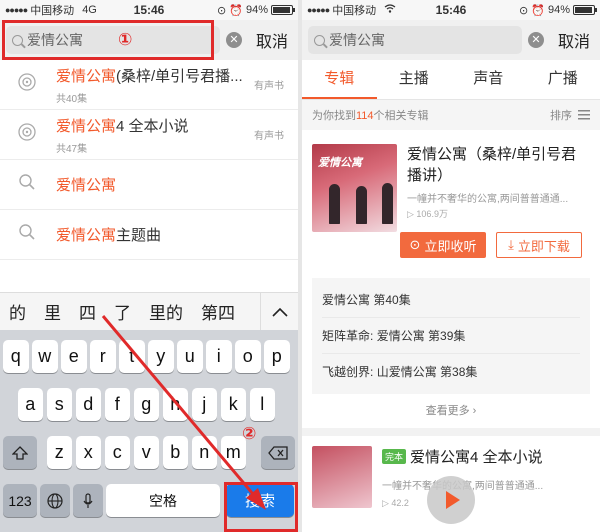 This screenshot has height=532, width=600. I want to click on wifi-icon, so click(390, 10).